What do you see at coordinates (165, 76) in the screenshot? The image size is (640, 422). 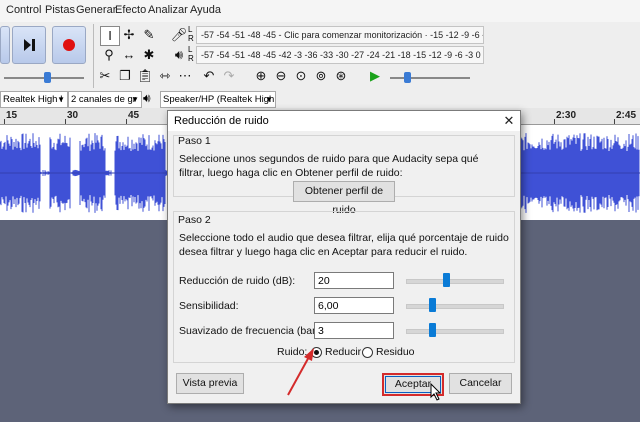 I see `trim-icon: ⇿` at bounding box center [165, 76].